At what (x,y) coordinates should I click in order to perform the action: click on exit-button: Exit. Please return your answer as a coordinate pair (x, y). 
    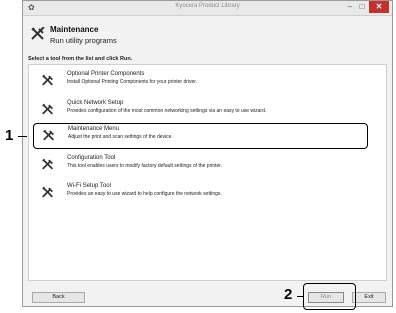
    Looking at the image, I should click on (369, 297).